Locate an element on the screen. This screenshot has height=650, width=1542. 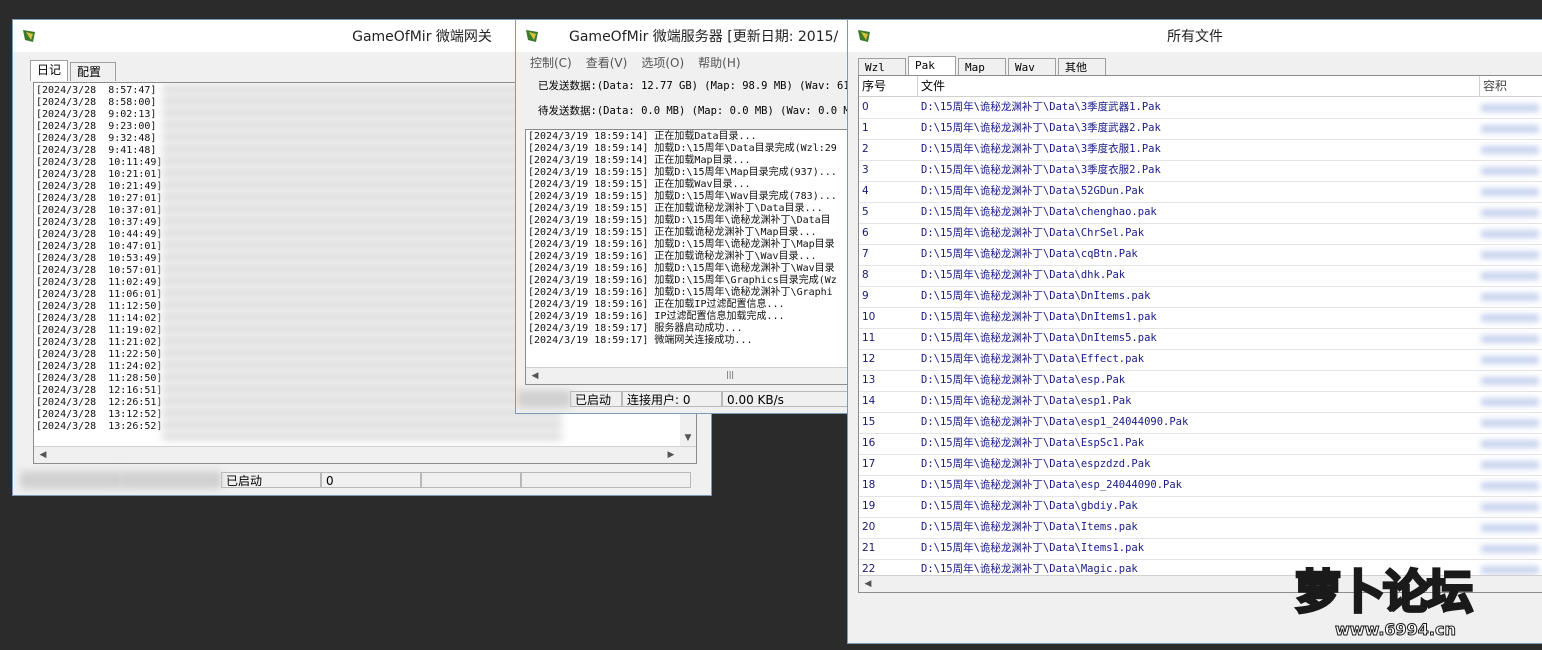
row-file-path: D:\15周年\诡秘龙渊补丁\Data\esp1.Pak is located at coordinates (1026, 401).